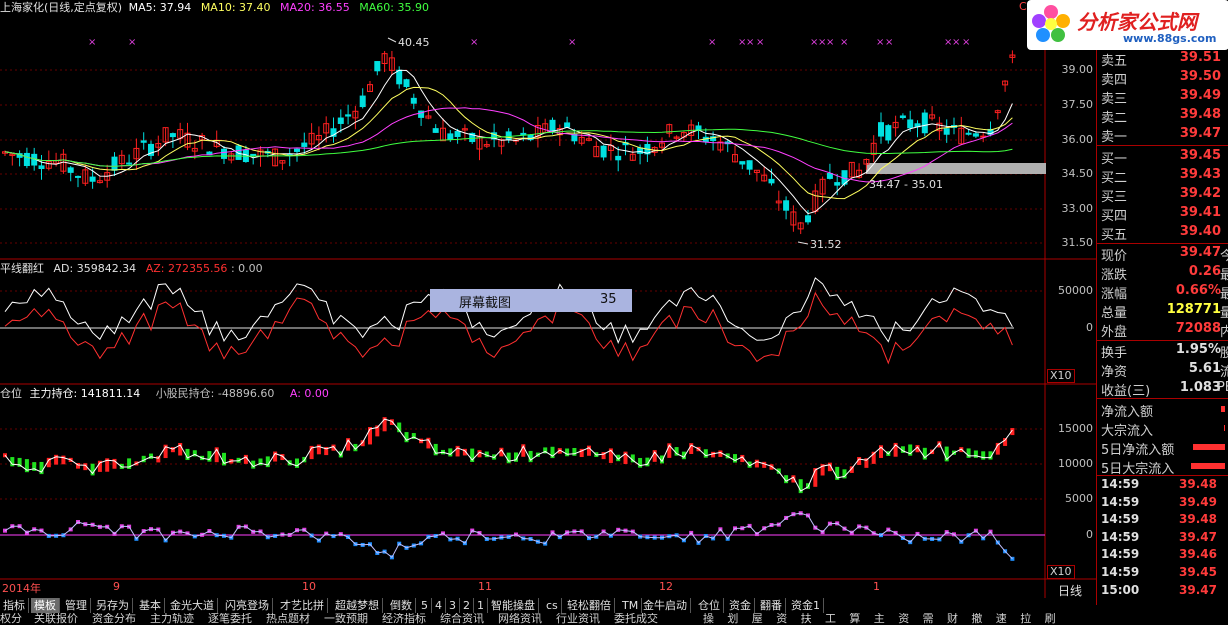 The image size is (1228, 625). Describe the element at coordinates (76, 605) in the screenshot. I see `bottom-tab: 管理` at that location.